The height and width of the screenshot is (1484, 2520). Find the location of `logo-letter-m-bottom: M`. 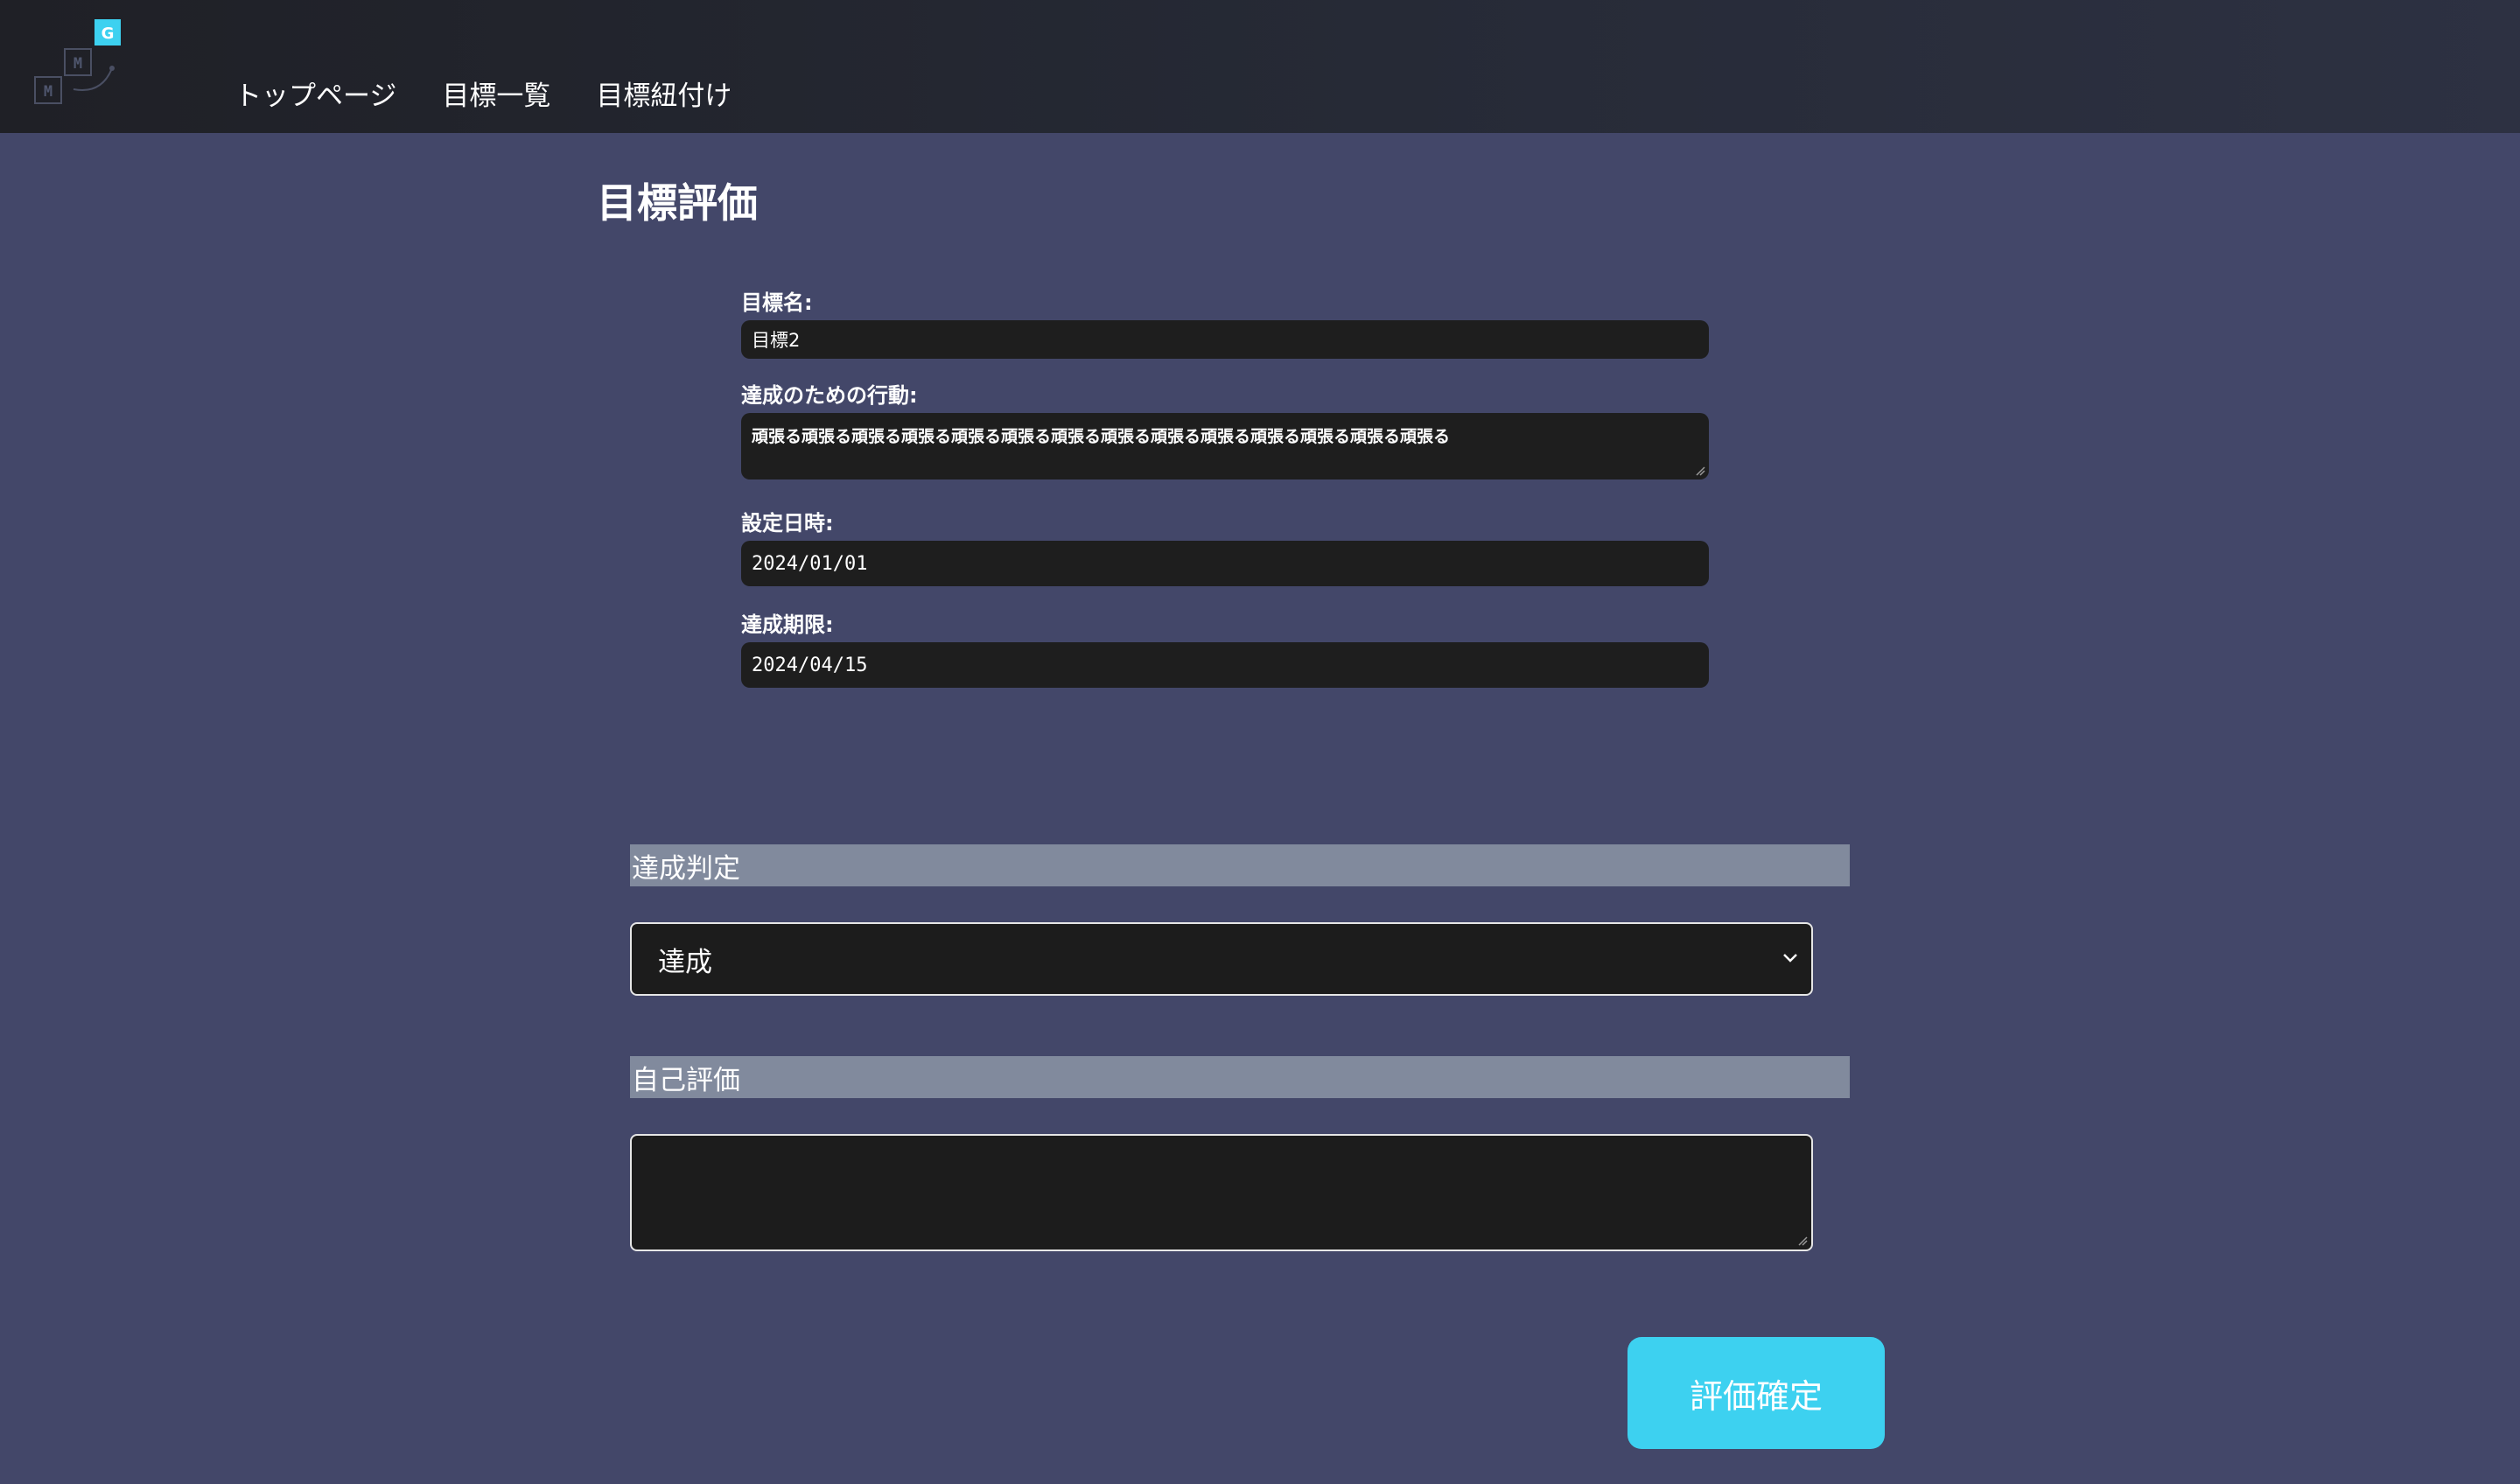

logo-letter-m-bottom: M is located at coordinates (48, 92).